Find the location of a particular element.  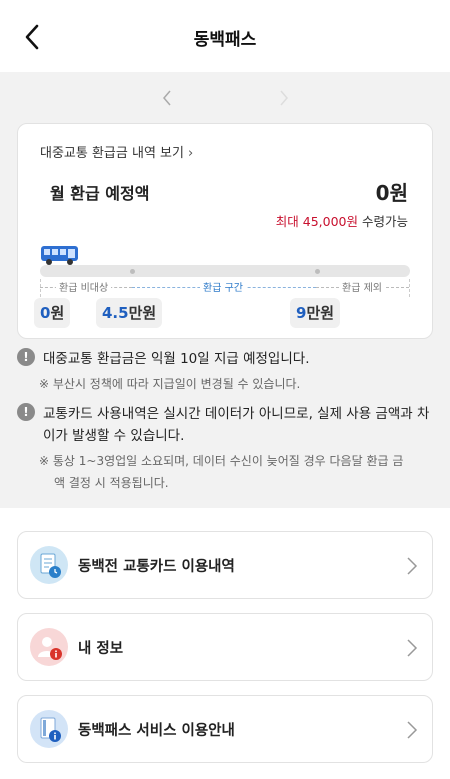

max-amount: 45,000원 is located at coordinates (330, 221).